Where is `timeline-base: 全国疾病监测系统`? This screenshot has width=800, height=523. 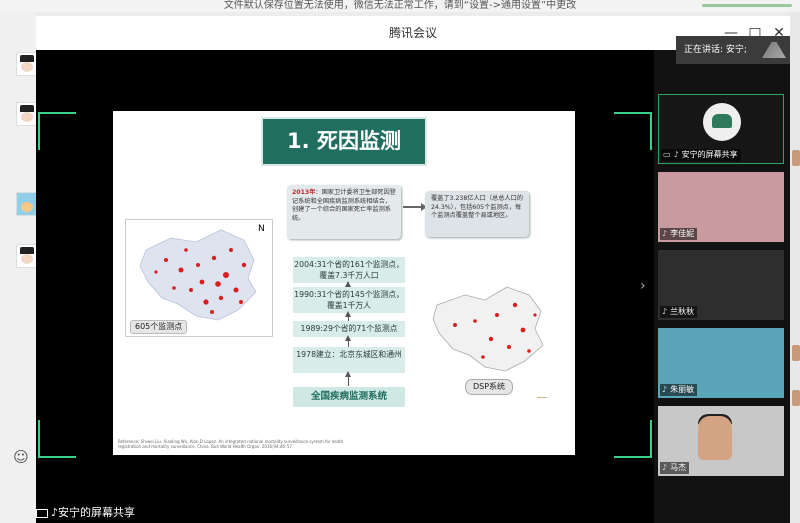
timeline-base: 全国疾病监测系统 is located at coordinates (349, 397).